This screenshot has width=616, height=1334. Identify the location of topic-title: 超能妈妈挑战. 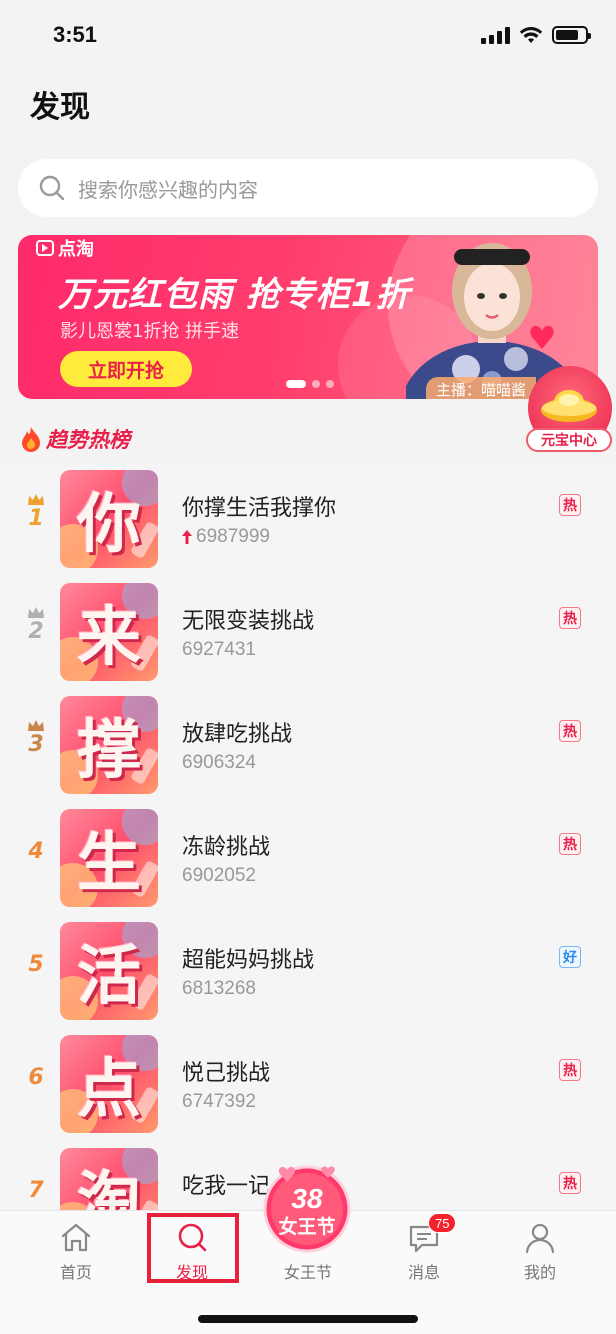
(248, 960).